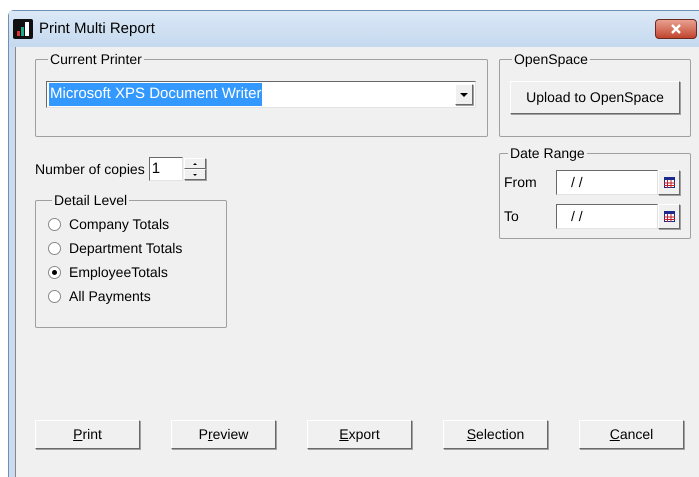 This screenshot has width=699, height=477. What do you see at coordinates (165, 169) in the screenshot?
I see `copies-value: 1` at bounding box center [165, 169].